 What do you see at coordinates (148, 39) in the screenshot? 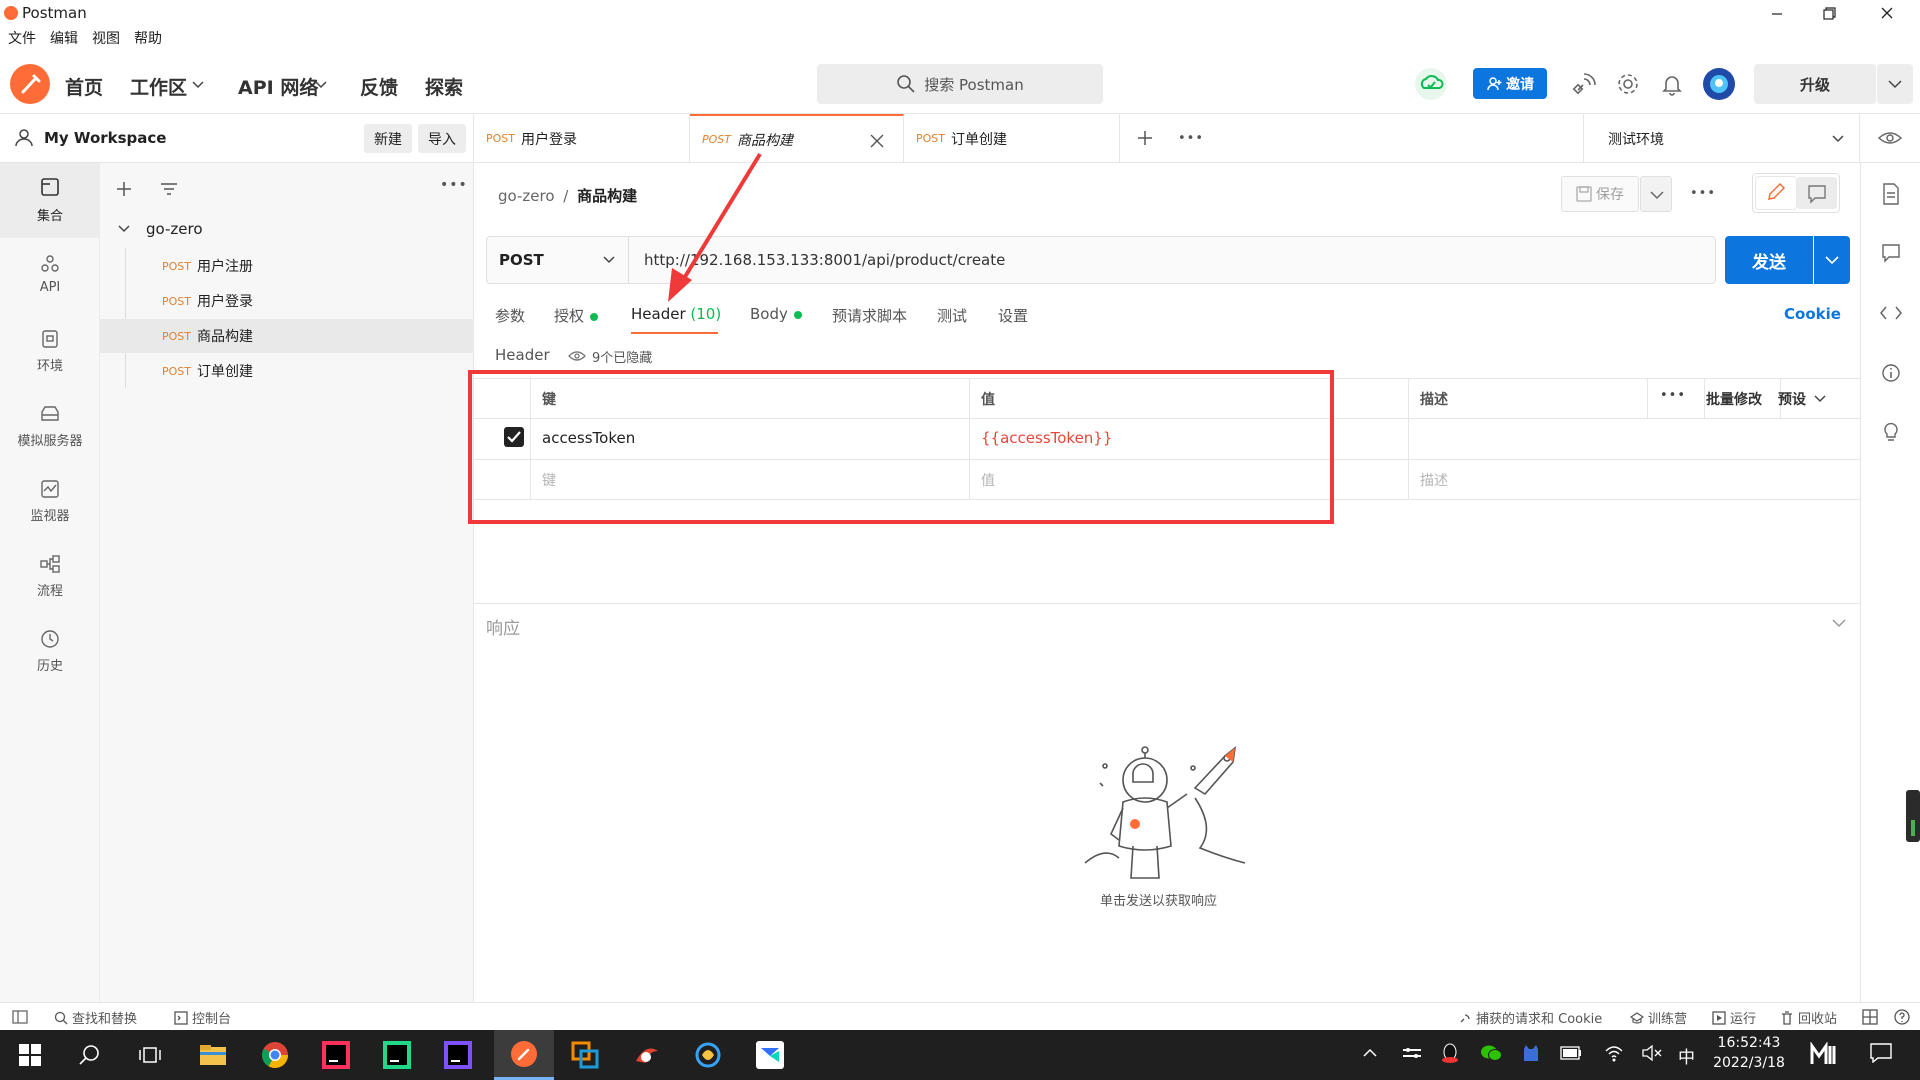
I see `menu-help: 帮助` at bounding box center [148, 39].